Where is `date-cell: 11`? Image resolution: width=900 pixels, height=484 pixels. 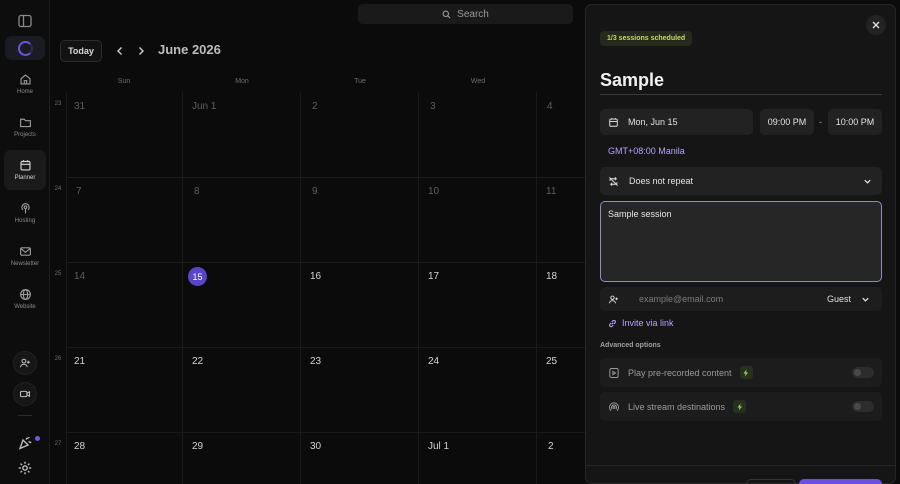 date-cell: 11 is located at coordinates (551, 191).